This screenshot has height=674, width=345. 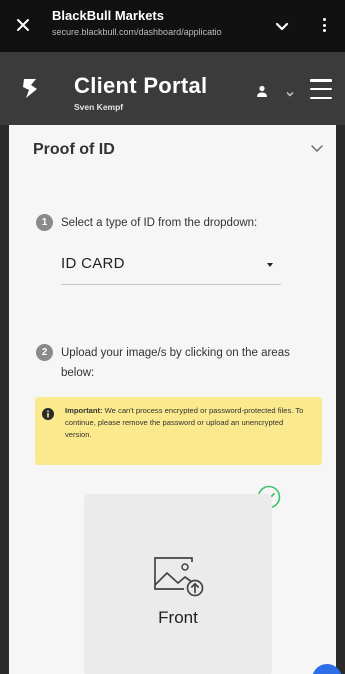 I want to click on close-icon, so click(x=23, y=25).